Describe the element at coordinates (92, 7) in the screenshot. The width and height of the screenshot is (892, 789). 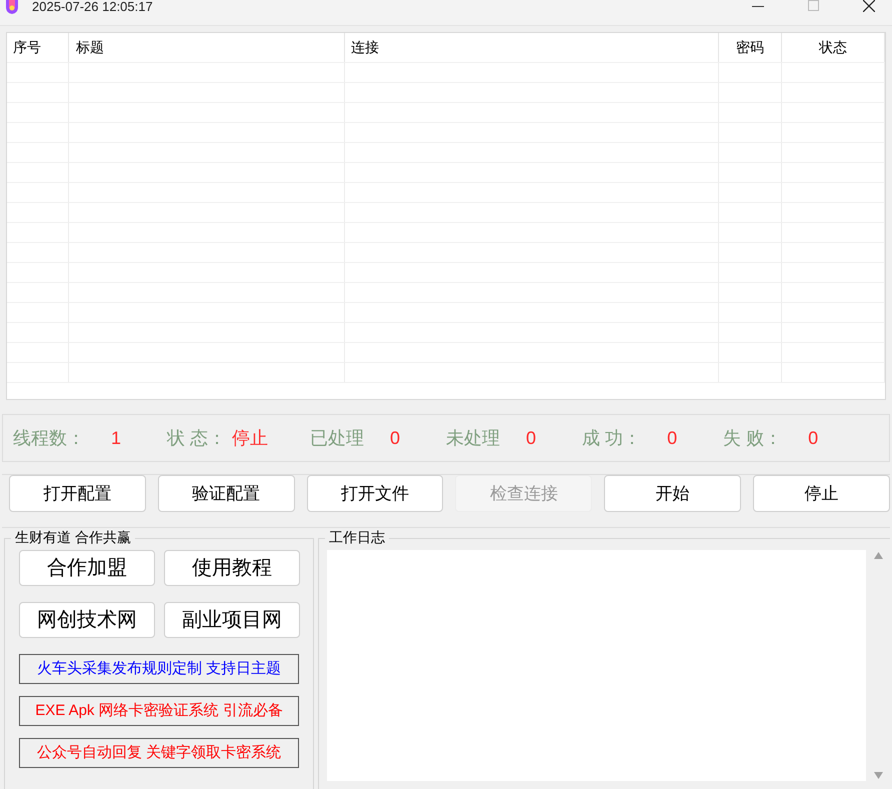
I see `window-title: 2025-07-26 12:05:17` at that location.